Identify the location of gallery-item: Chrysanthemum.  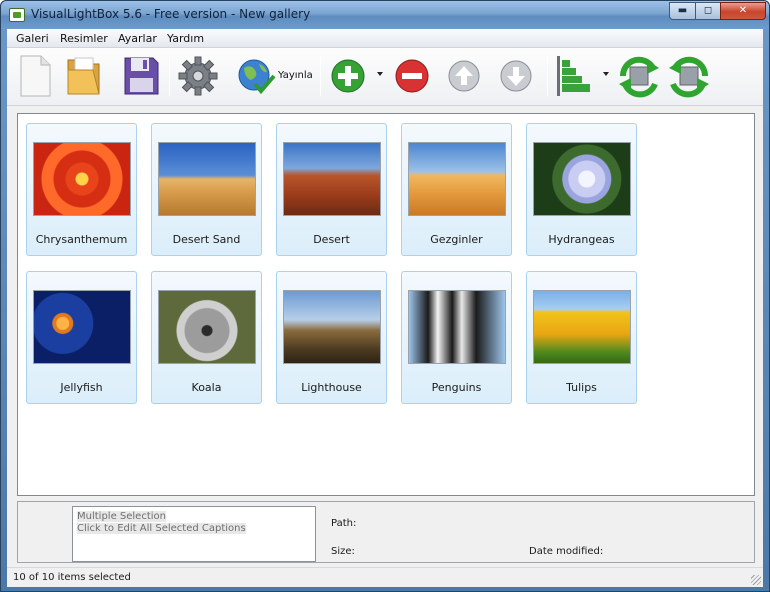
(81, 189).